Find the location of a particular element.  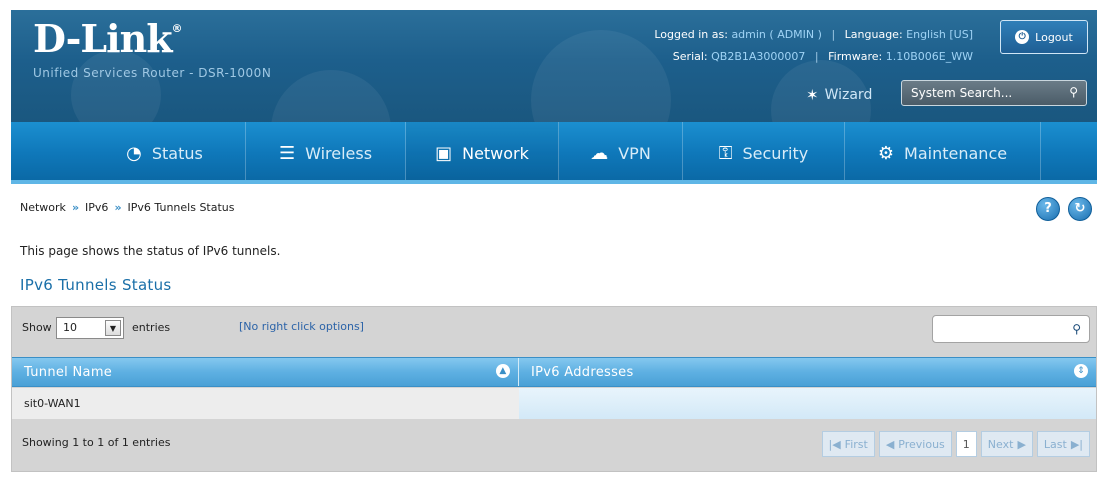

last-label: Last is located at coordinates (1055, 444).